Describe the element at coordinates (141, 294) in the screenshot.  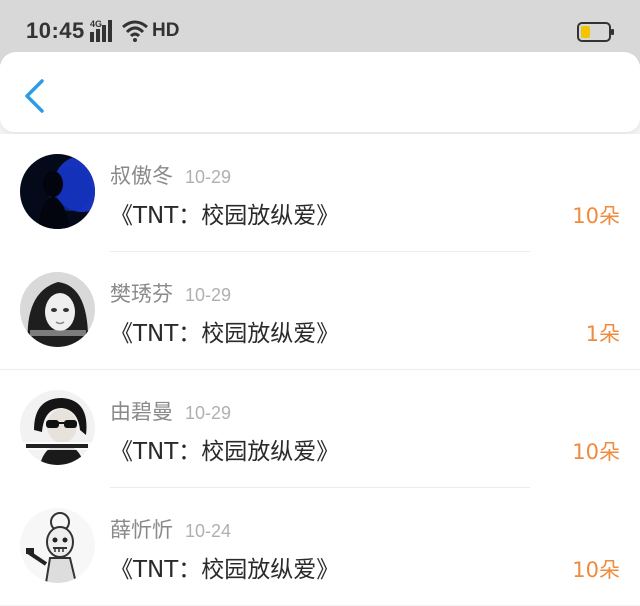
I see `user-name: 樊琇芬` at that location.